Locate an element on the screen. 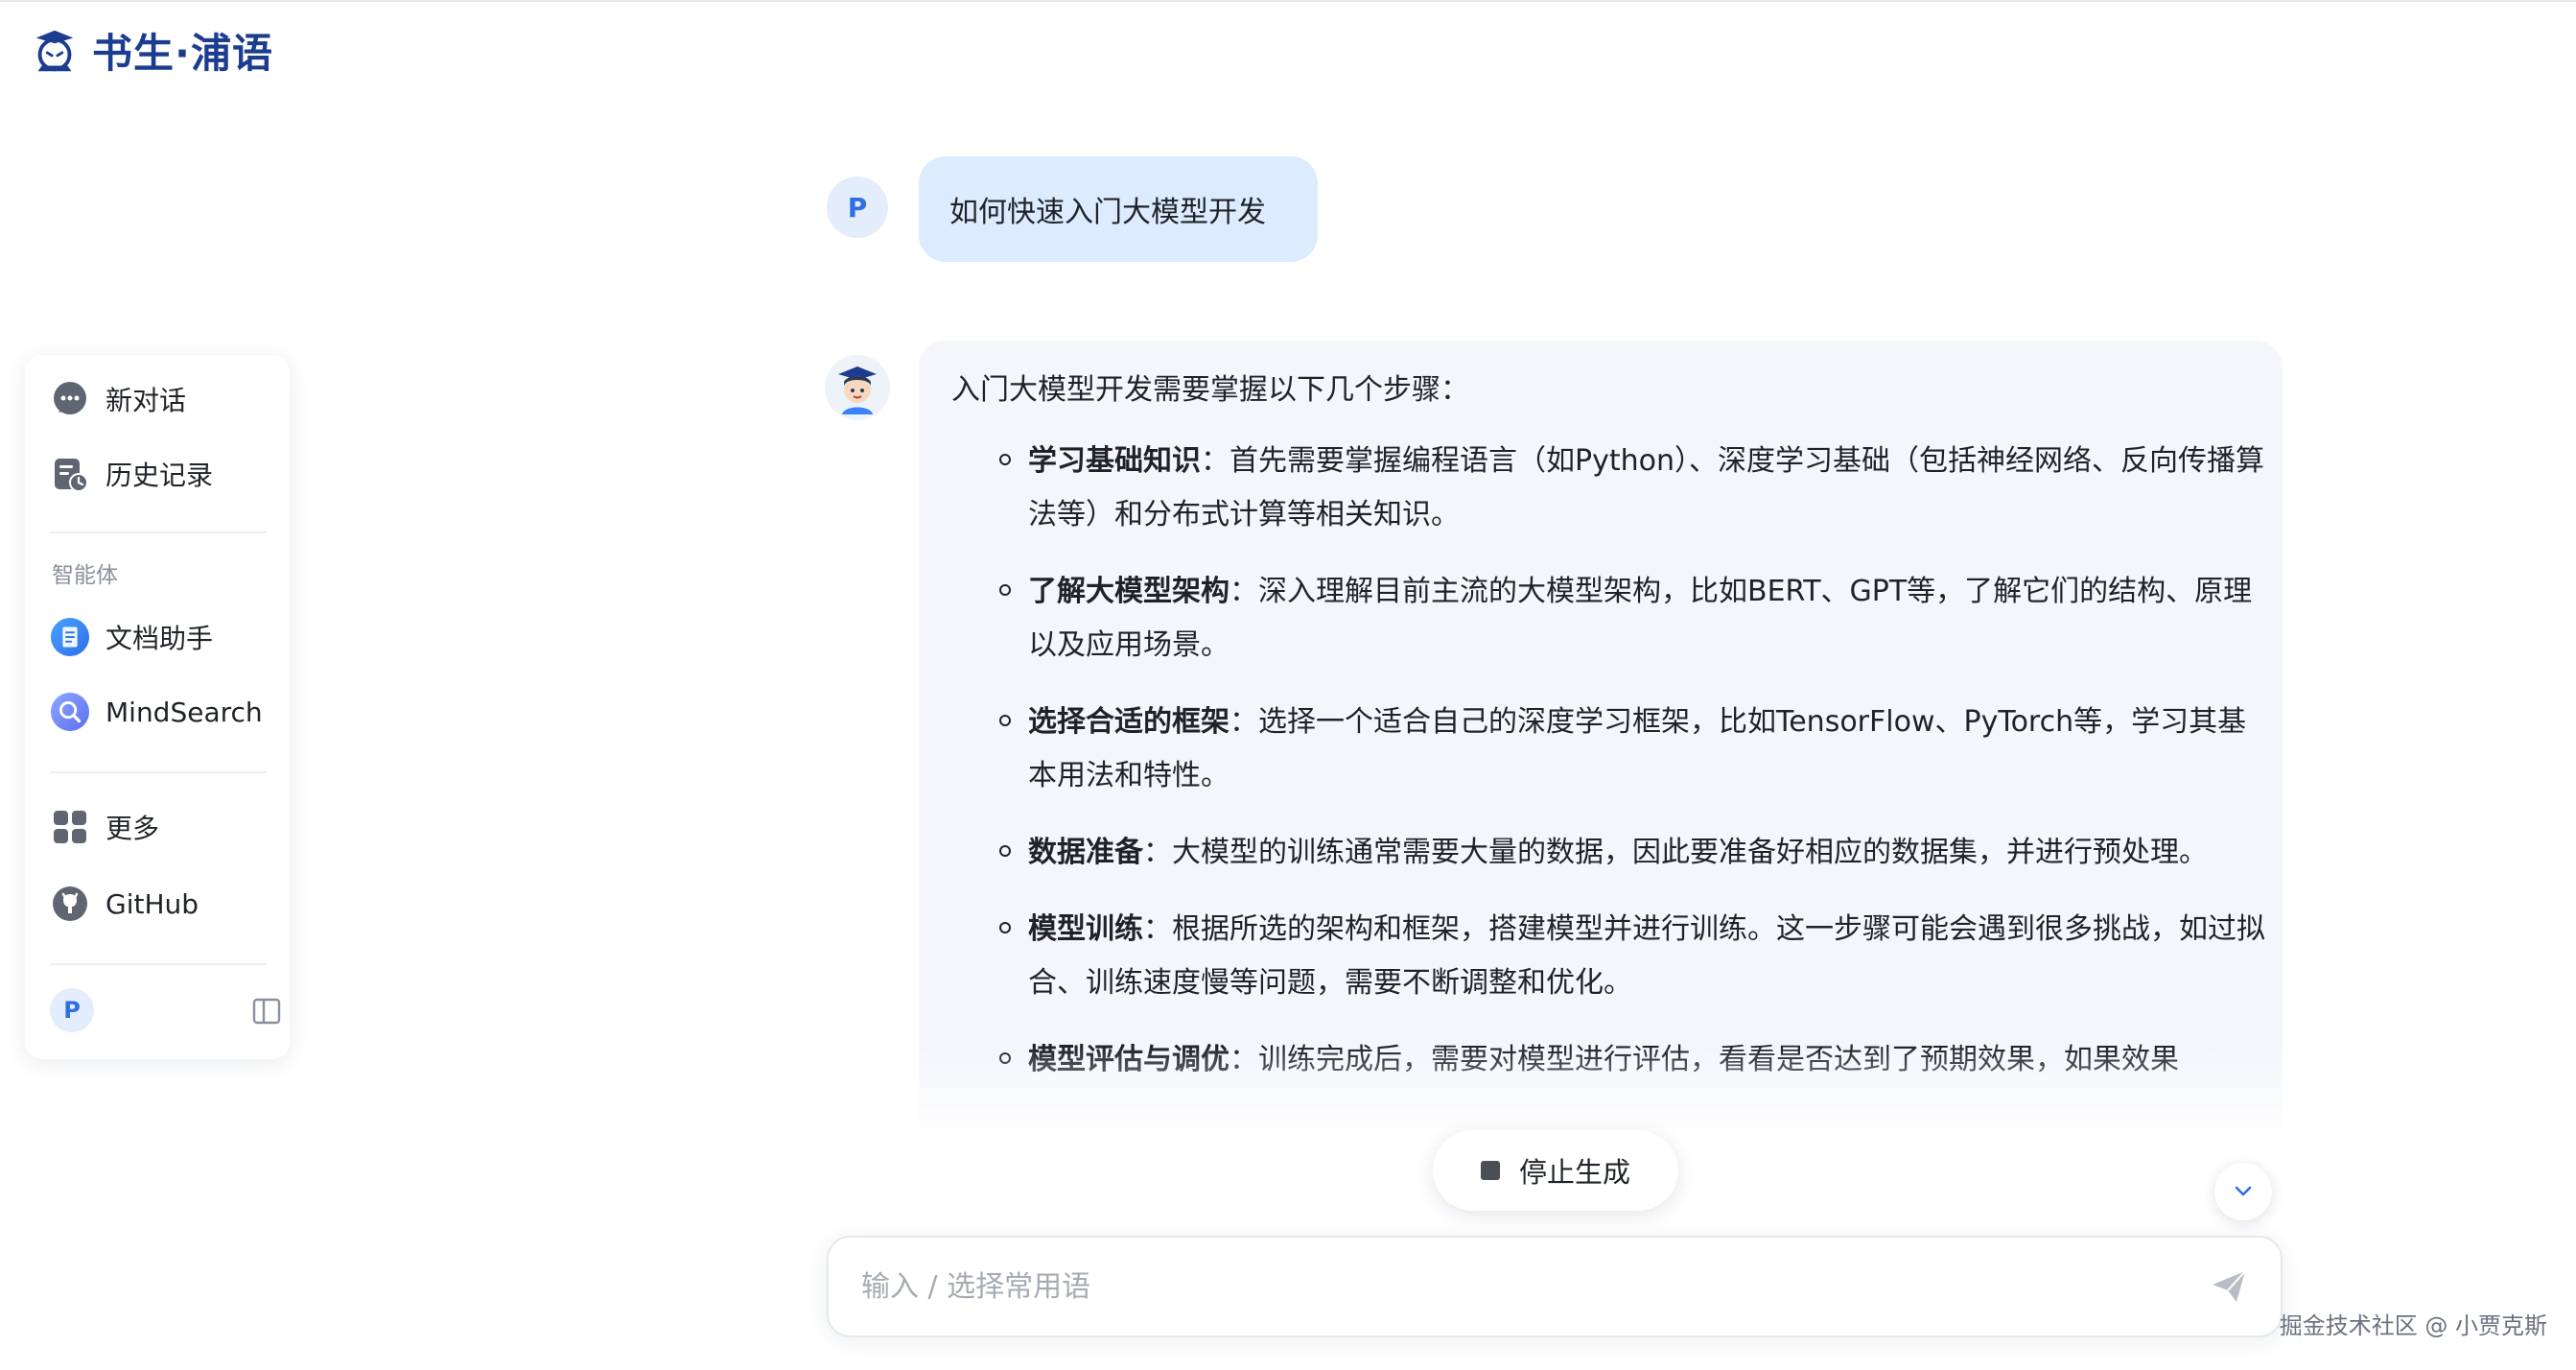 Image resolution: width=2576 pixels, height=1370 pixels. chat-input is located at coordinates (1533, 1286).